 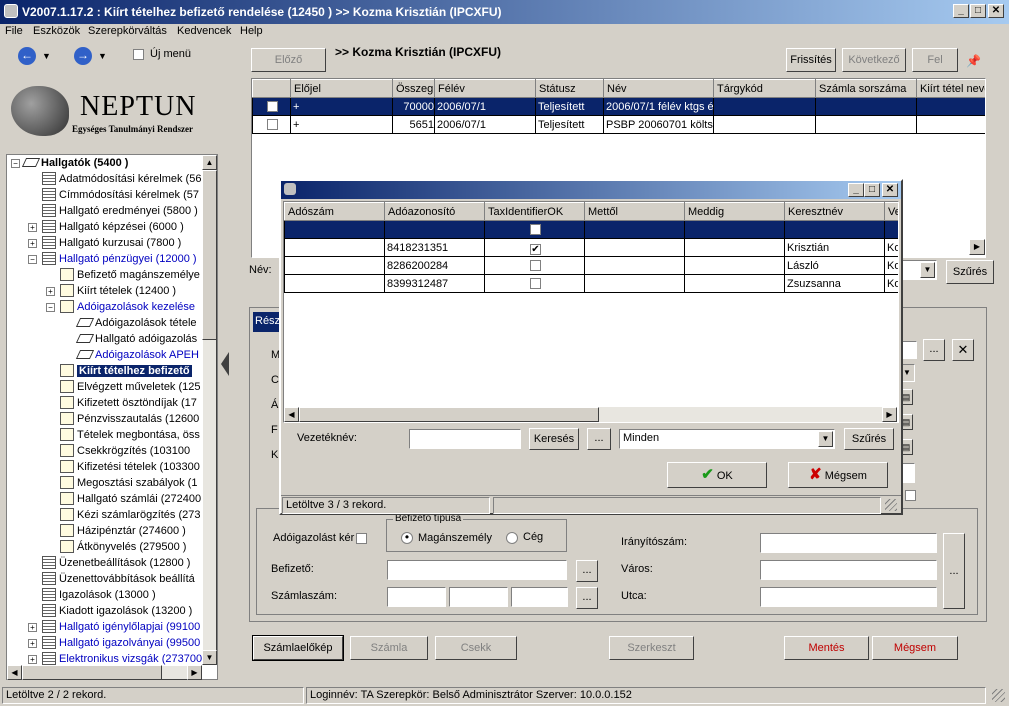 What do you see at coordinates (130, 467) in the screenshot?
I see `tree-item: Kifizetési tételek (103300` at bounding box center [130, 467].